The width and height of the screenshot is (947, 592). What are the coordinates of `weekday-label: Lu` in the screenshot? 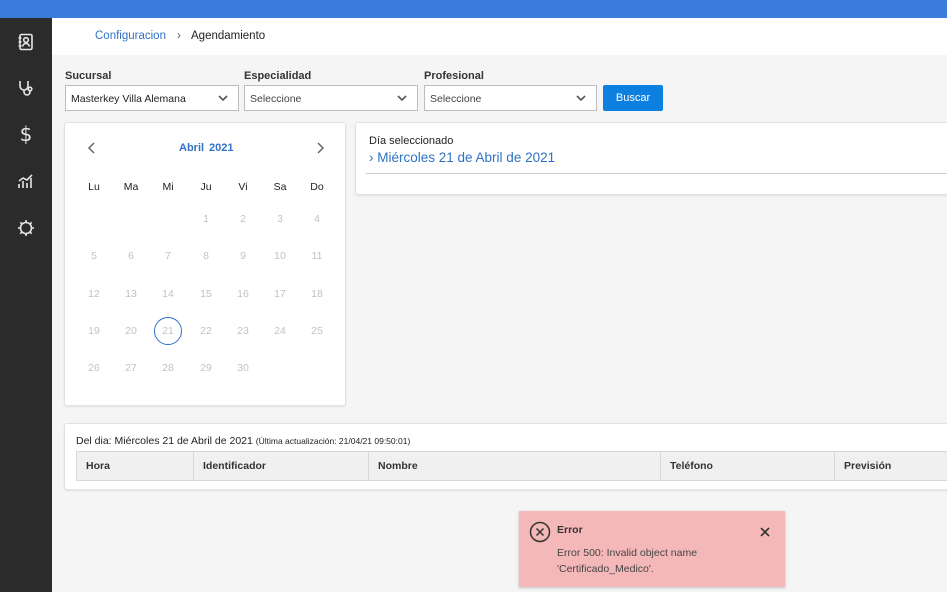 It's located at (94, 187).